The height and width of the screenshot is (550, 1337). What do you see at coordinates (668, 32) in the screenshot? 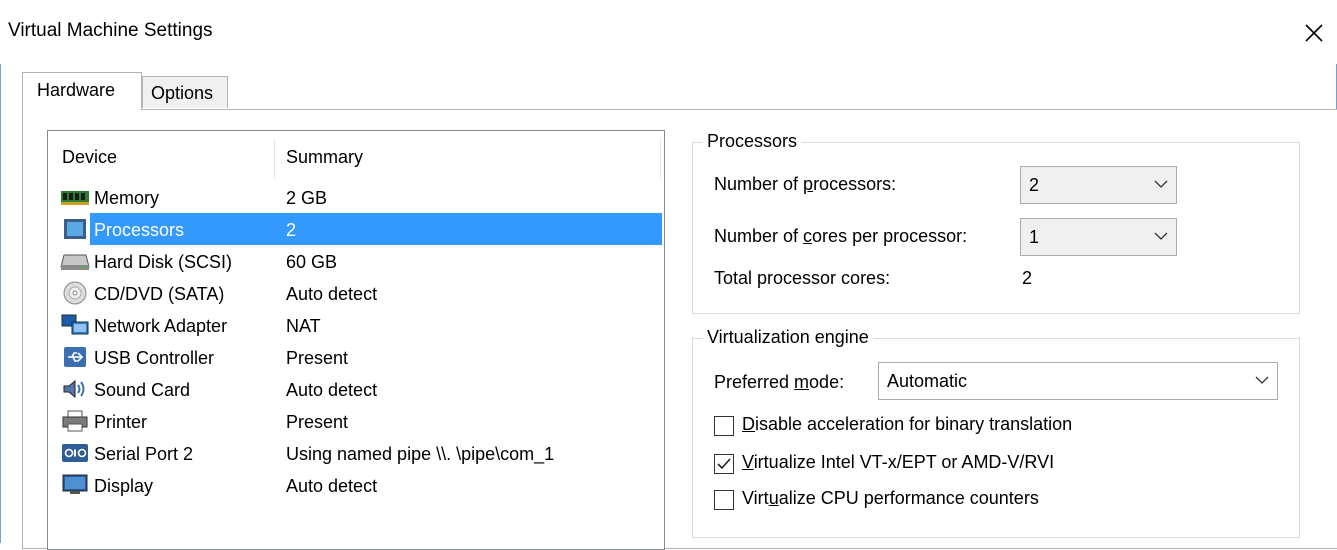
I see `title-bar: Virtual Machine Settings` at bounding box center [668, 32].